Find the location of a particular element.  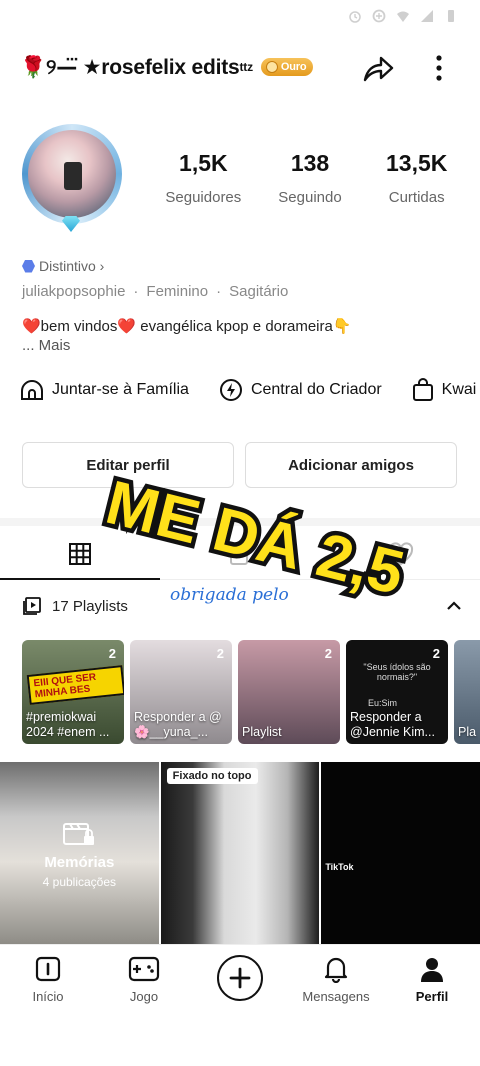

nav-profile: Perfil is located at coordinates (432, 979).